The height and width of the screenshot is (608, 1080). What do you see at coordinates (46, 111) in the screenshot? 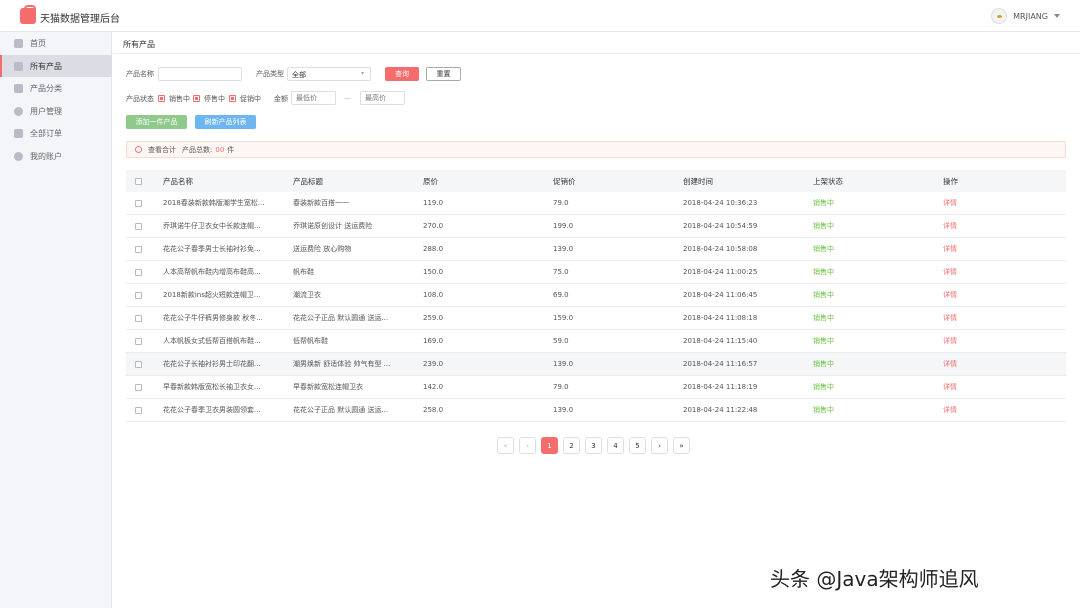
I see `sidebar-item-label: 用户管理` at bounding box center [46, 111].